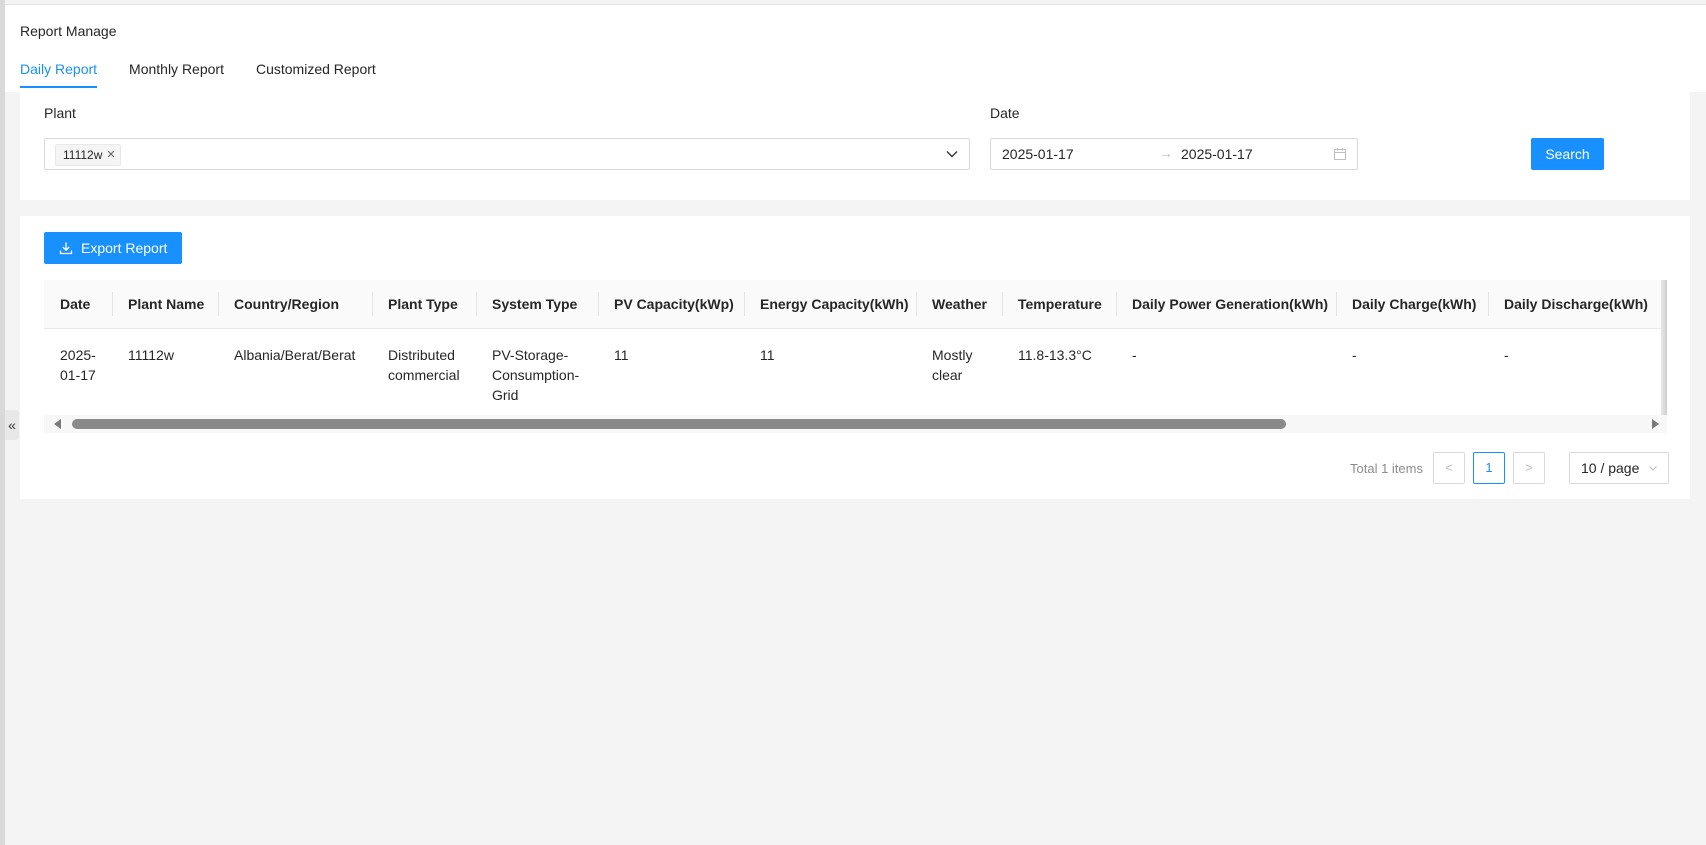  What do you see at coordinates (1174, 154) in the screenshot?
I see `date-range-picker: 2025-01-17 → 2025-01-17` at bounding box center [1174, 154].